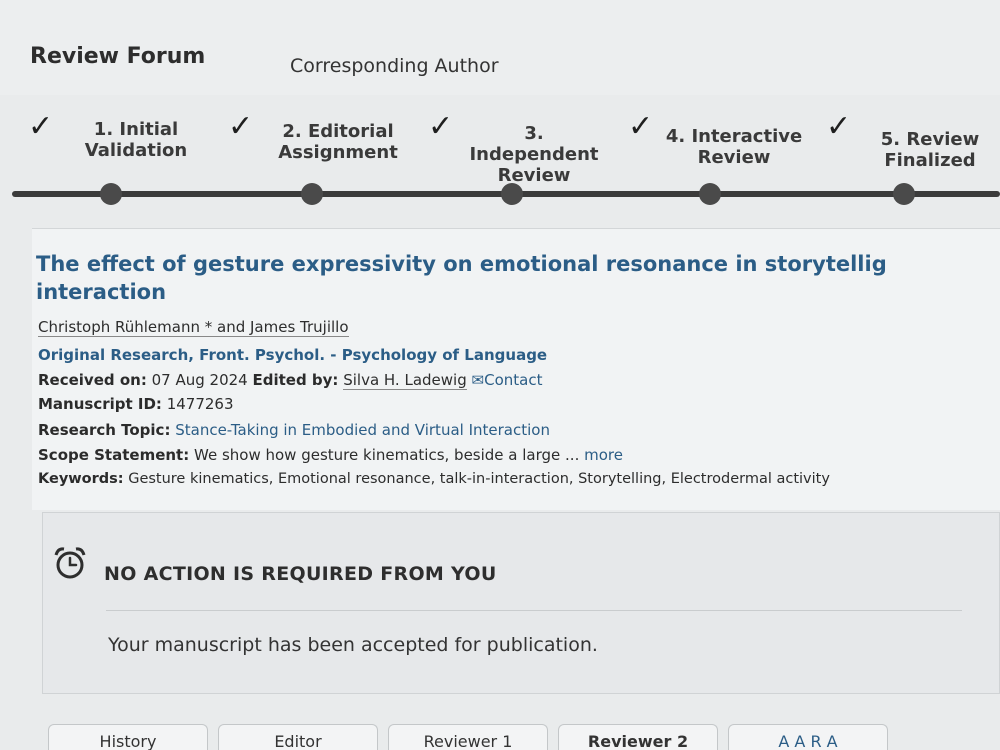 The width and height of the screenshot is (1000, 750). Describe the element at coordinates (298, 737) in the screenshot. I see `tab-editor: Editor` at that location.